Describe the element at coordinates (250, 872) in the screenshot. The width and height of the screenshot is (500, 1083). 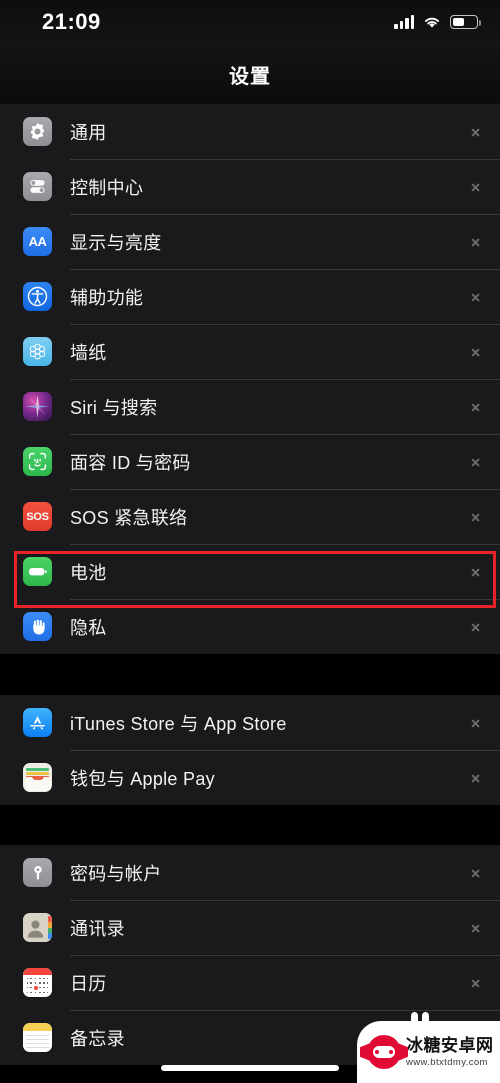
I see `settings-row-passwords-accounts: 密码与帐户` at that location.